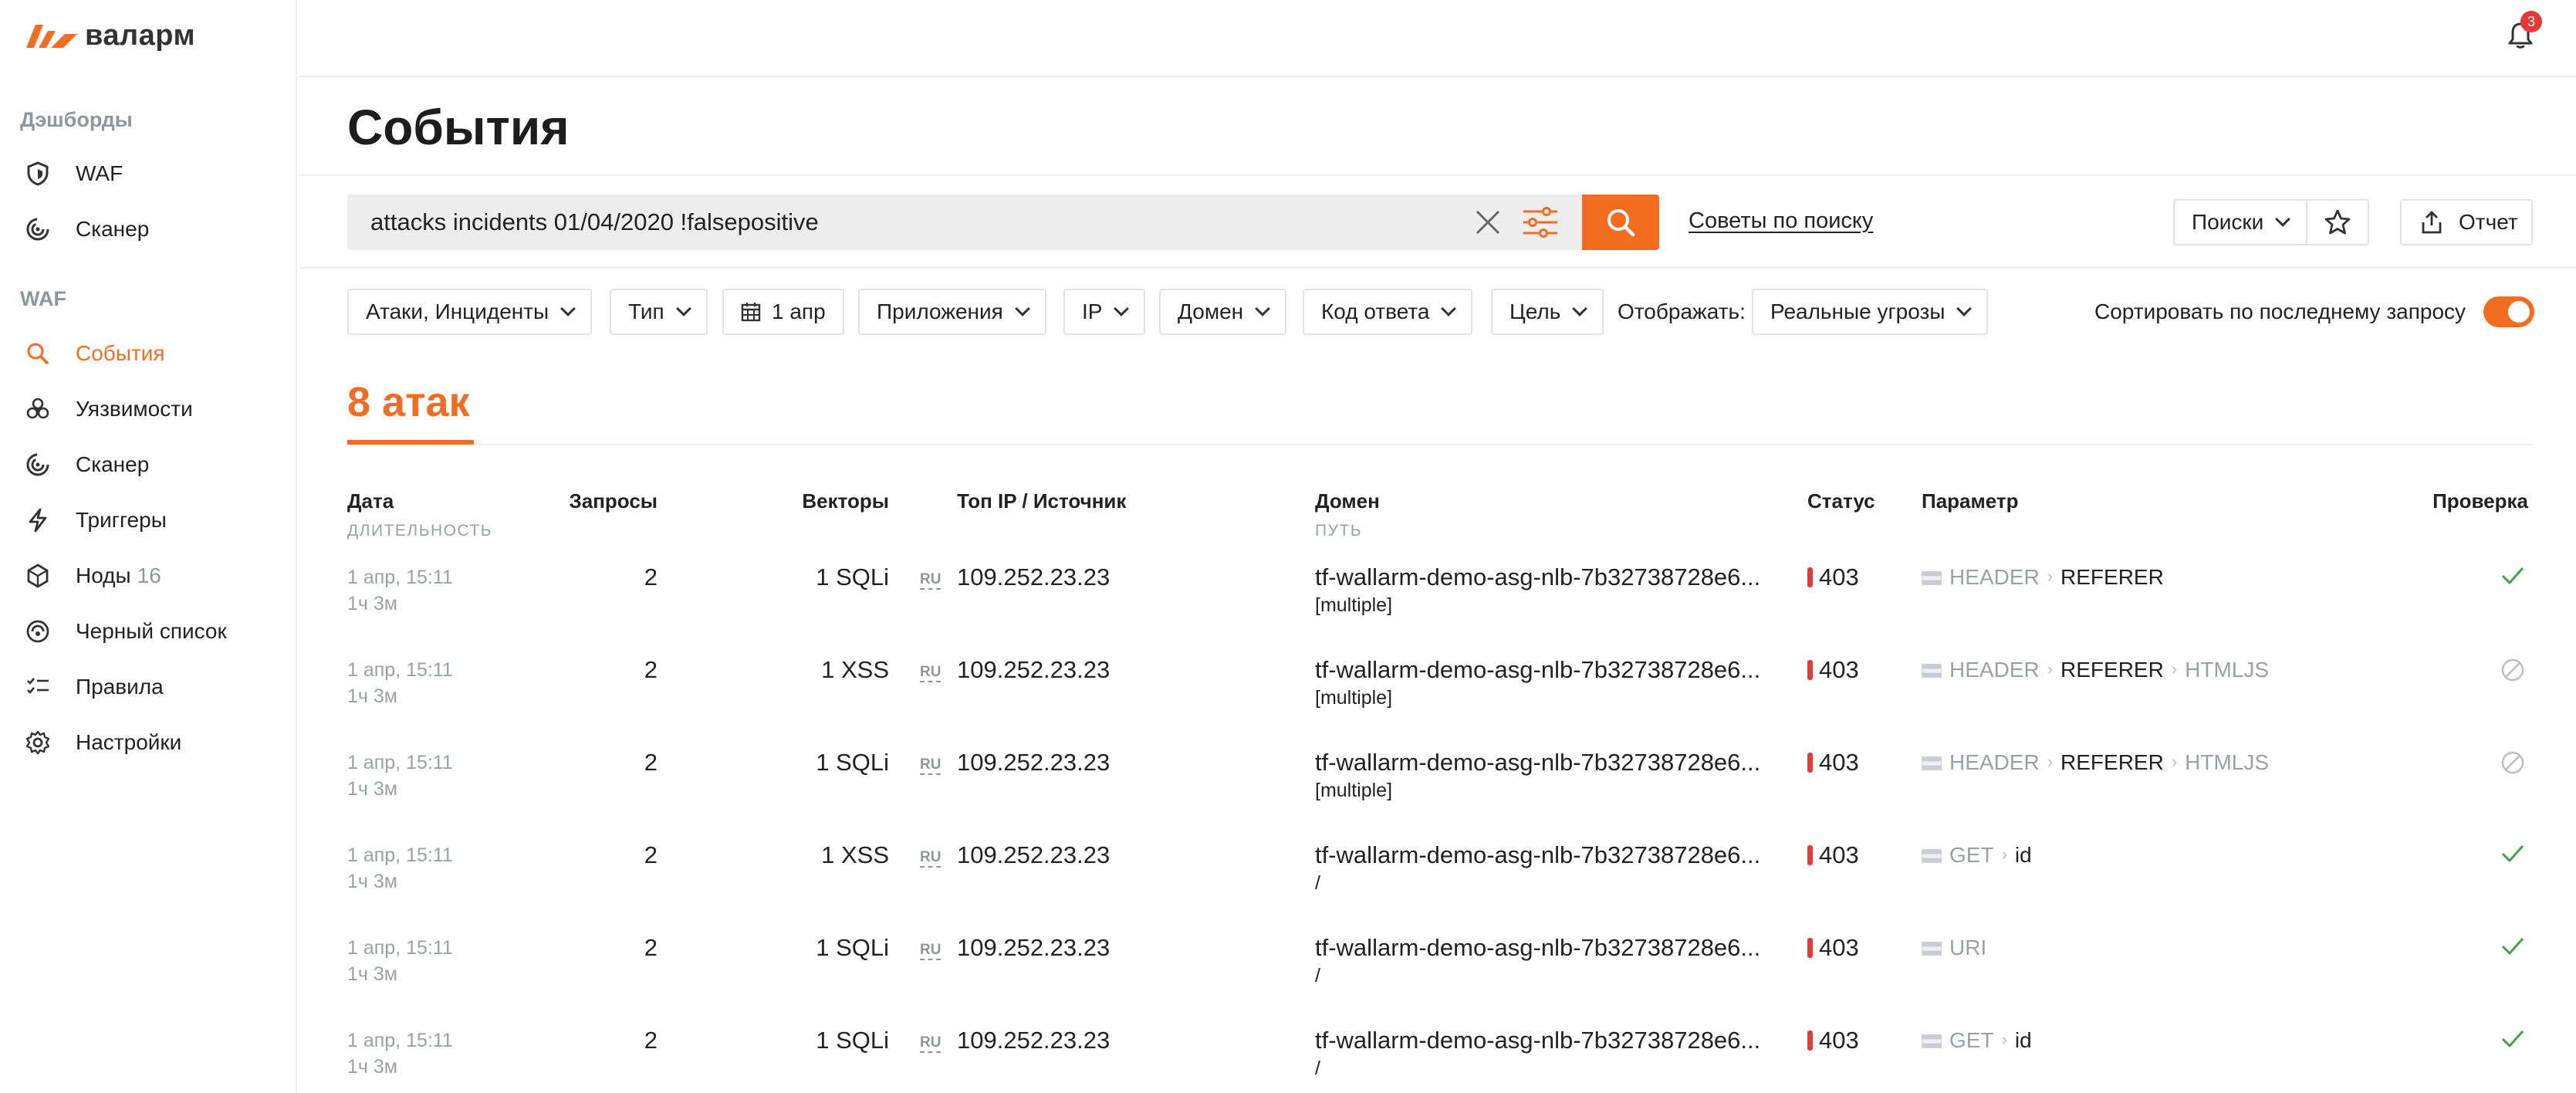 This screenshot has width=2576, height=1093. What do you see at coordinates (1971, 1040) in the screenshot?
I see `param-part: GET` at bounding box center [1971, 1040].